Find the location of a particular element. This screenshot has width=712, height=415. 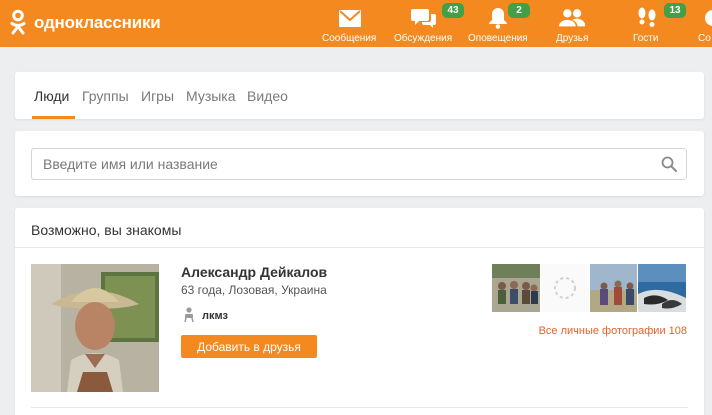

nav-messages: Сообщения is located at coordinates (350, 23).